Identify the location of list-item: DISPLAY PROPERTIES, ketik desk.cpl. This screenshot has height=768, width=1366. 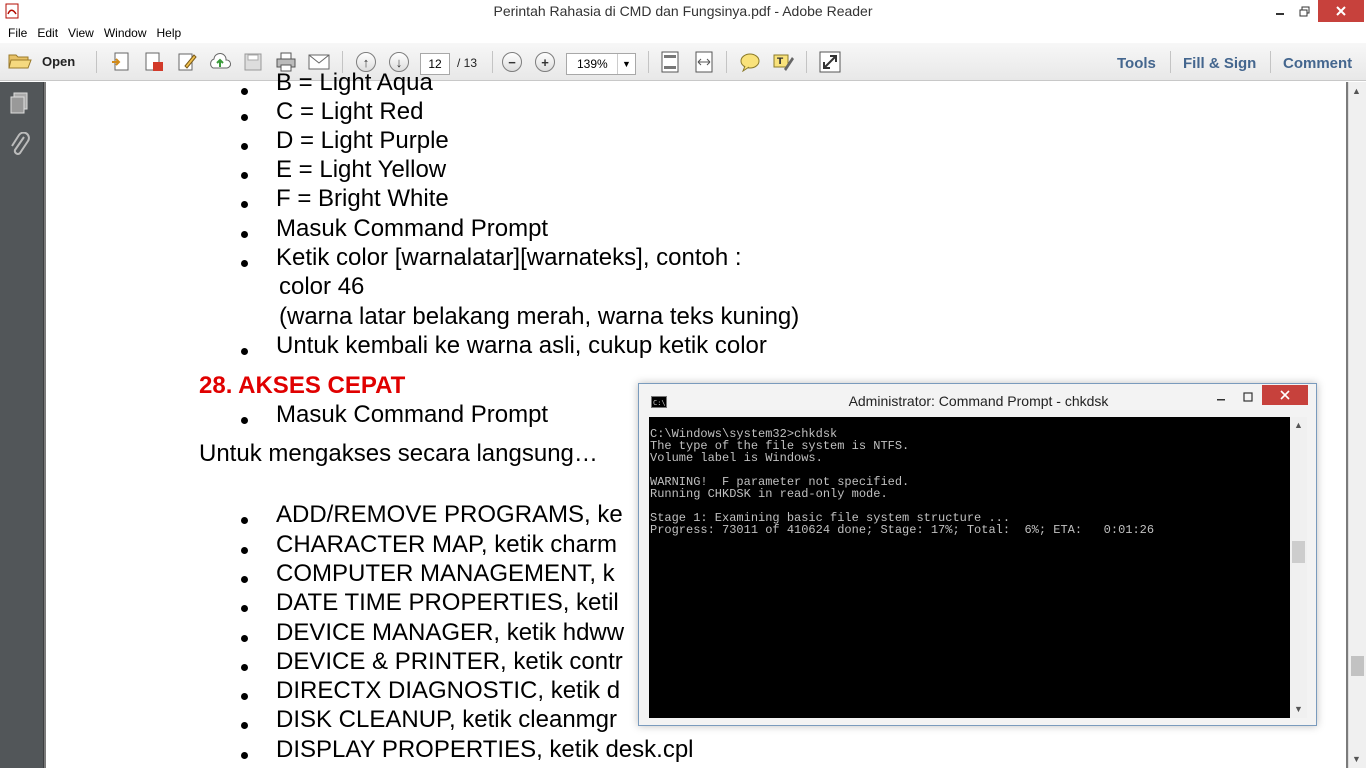
(485, 749).